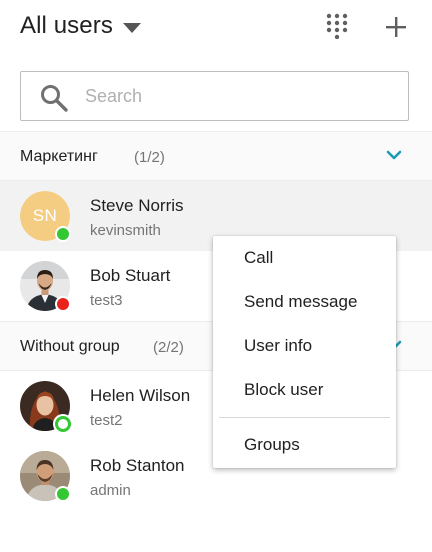 This screenshot has width=432, height=552. I want to click on group-count: (2/2), so click(168, 347).